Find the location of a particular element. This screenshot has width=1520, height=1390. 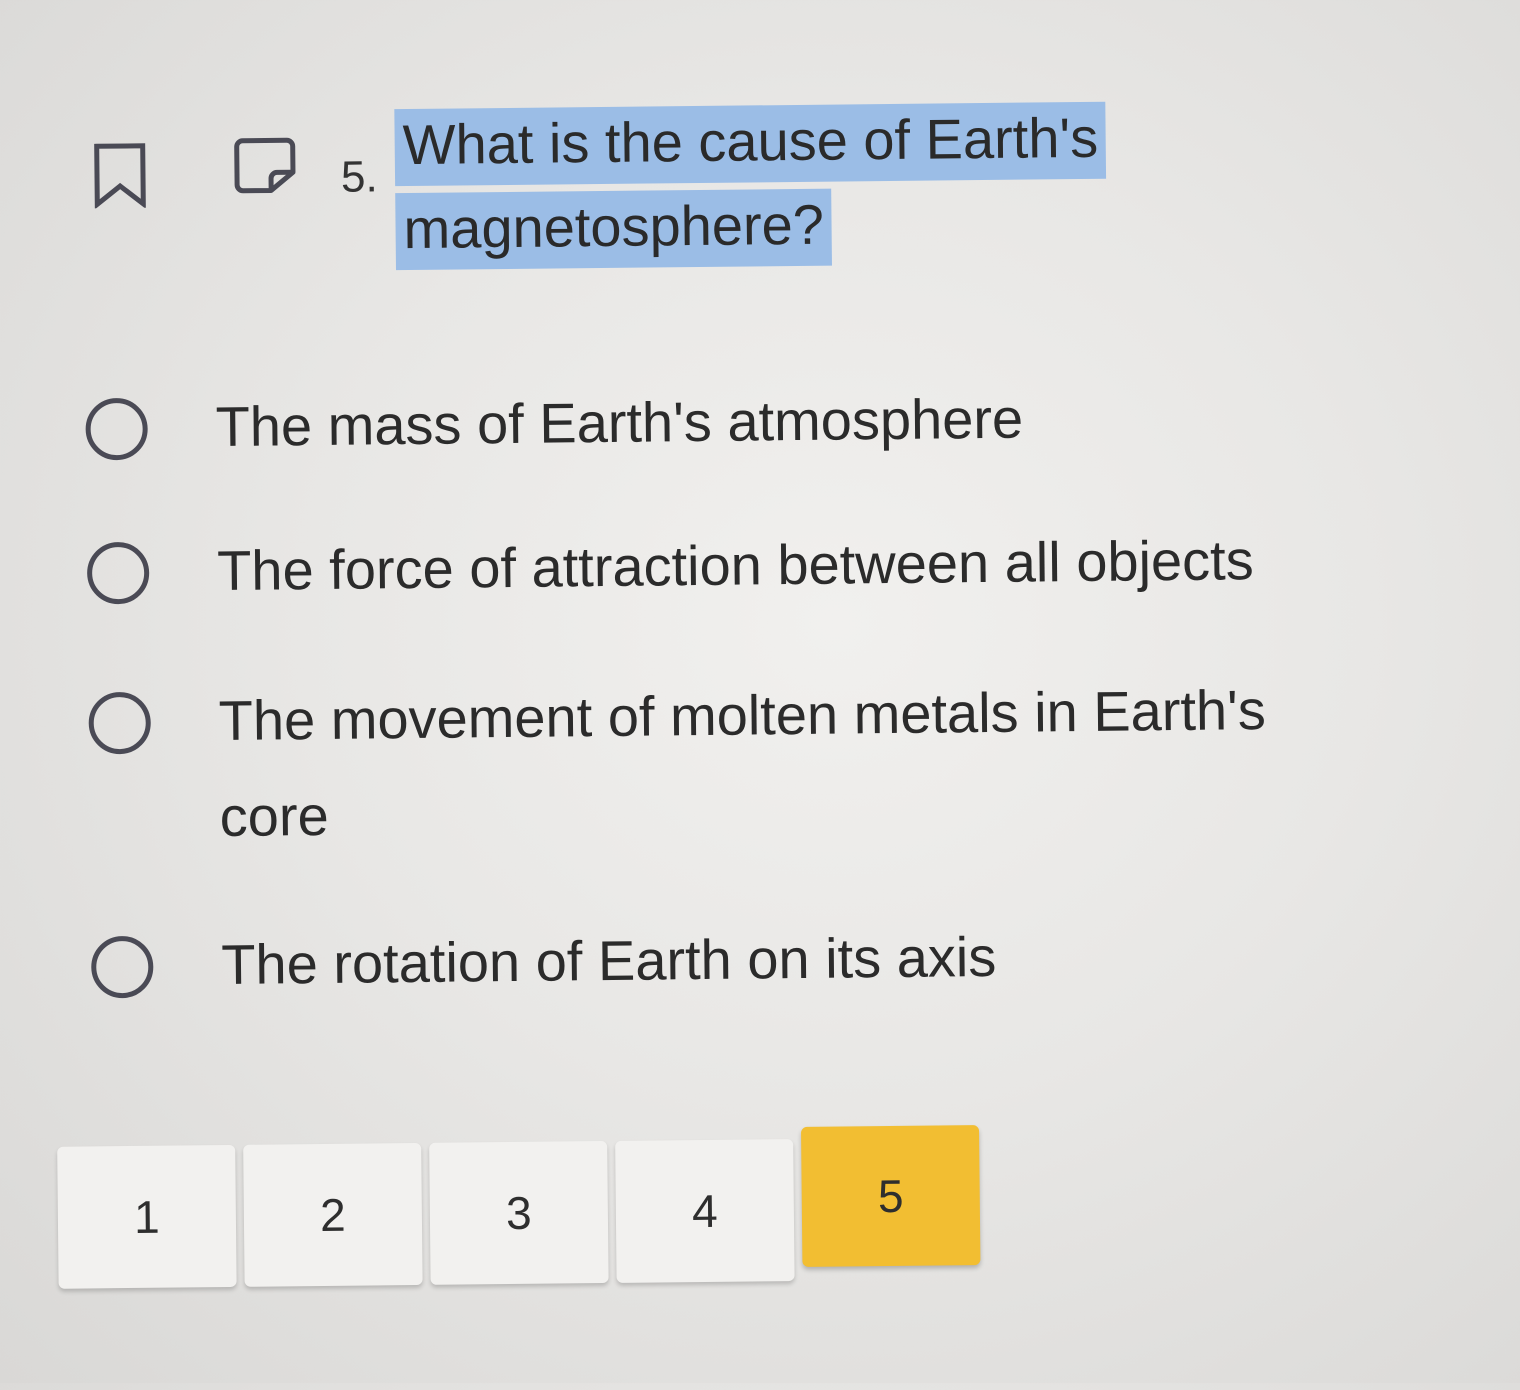

question-text-line-1: What is the cause of Earth's is located at coordinates (750, 144).